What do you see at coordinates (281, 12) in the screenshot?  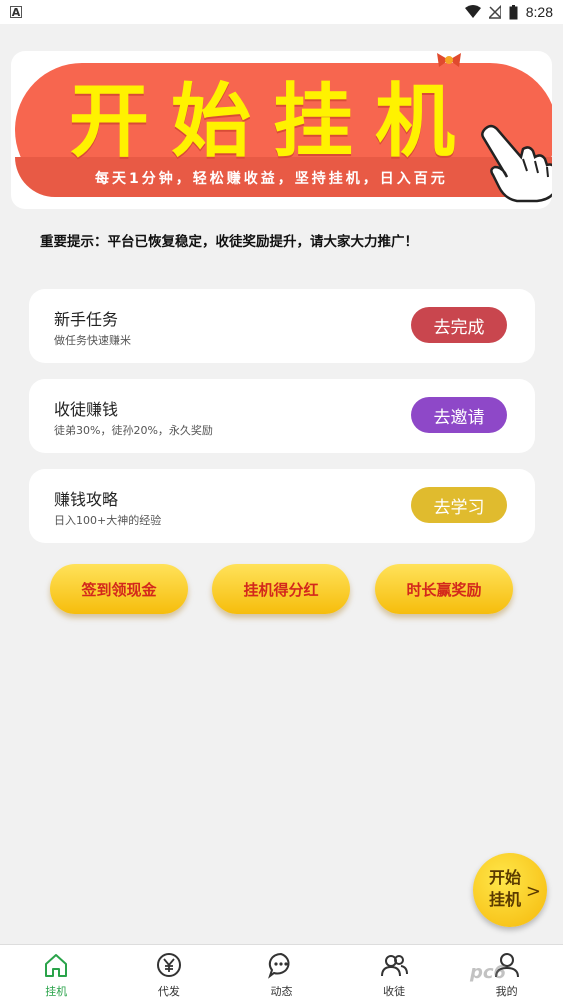 I see `status-bar: A 8:28` at bounding box center [281, 12].